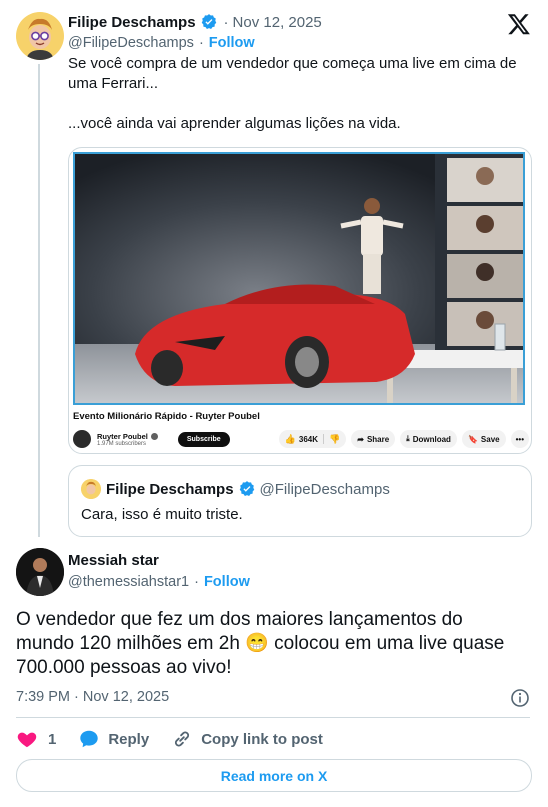 Image resolution: width=548 pixels, height=807 pixels. Describe the element at coordinates (209, 22) in the screenshot. I see `verified-badge-icon` at that location.